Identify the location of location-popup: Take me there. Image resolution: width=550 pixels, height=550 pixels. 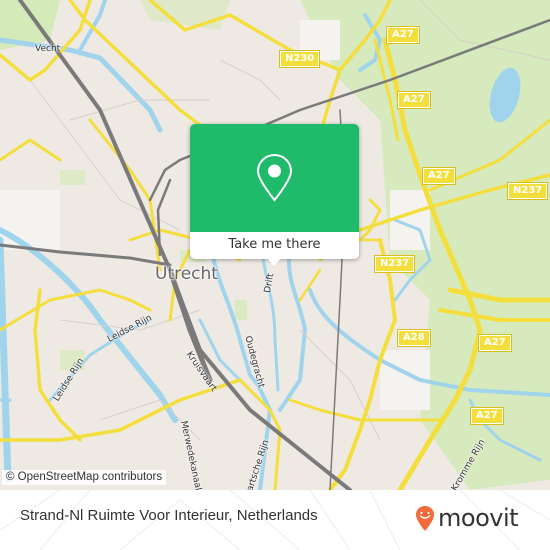
(274, 195).